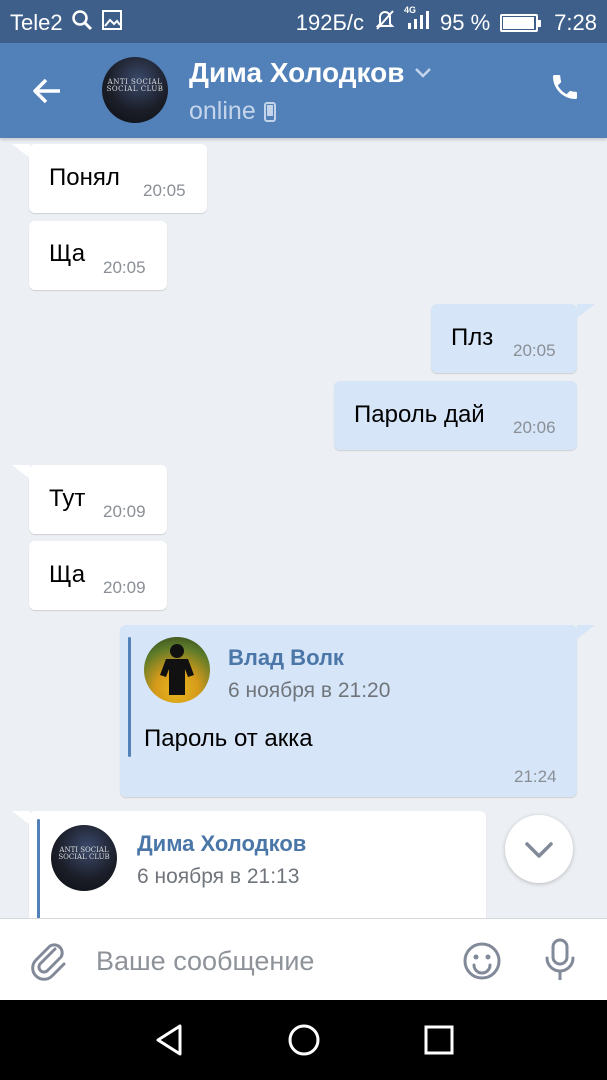 The height and width of the screenshot is (1080, 607). I want to click on message-outgoing: Пароль дай 20:06, so click(455, 415).